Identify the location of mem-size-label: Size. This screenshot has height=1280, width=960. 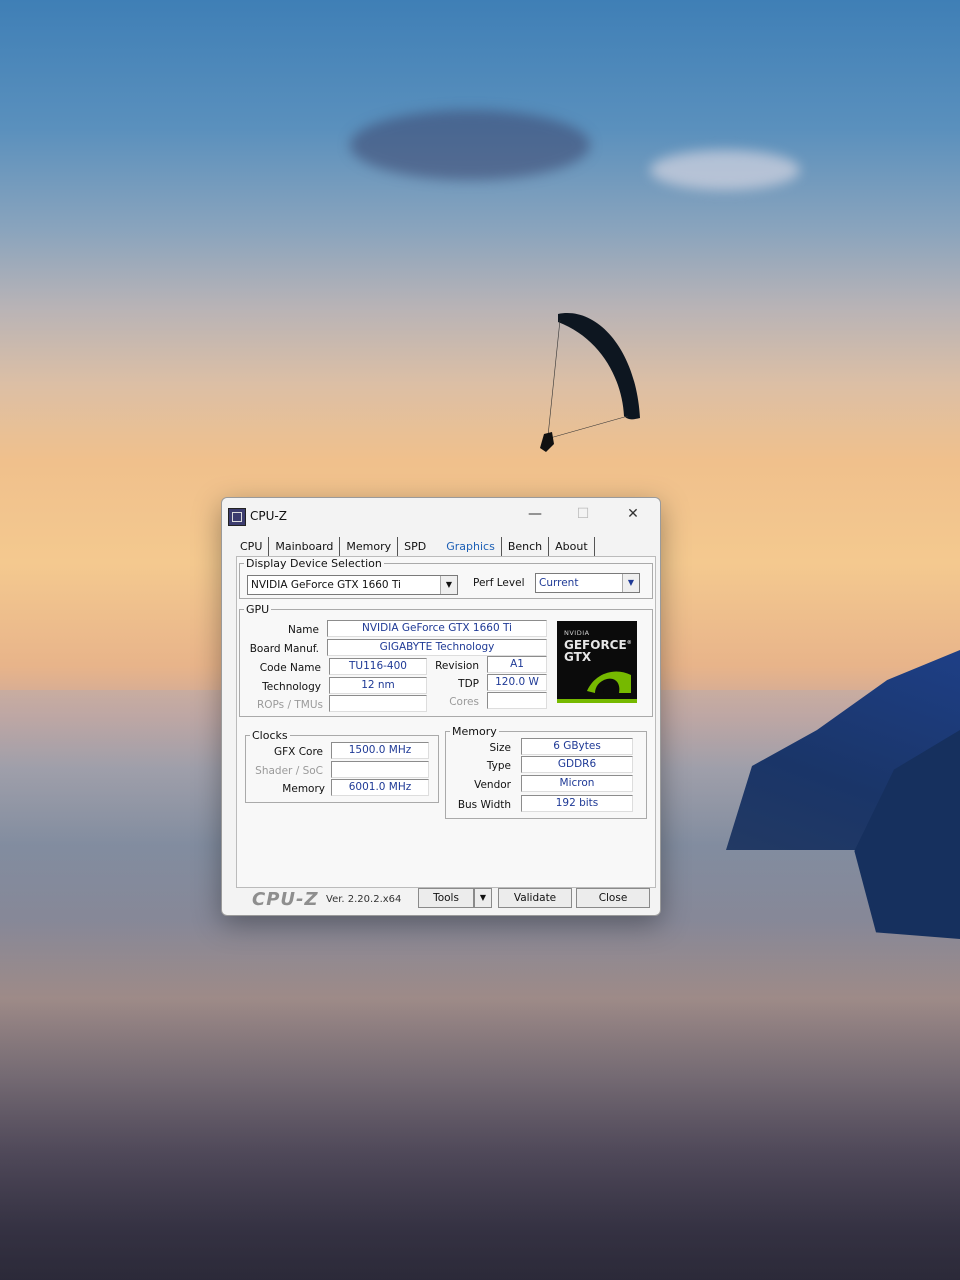
(500, 748).